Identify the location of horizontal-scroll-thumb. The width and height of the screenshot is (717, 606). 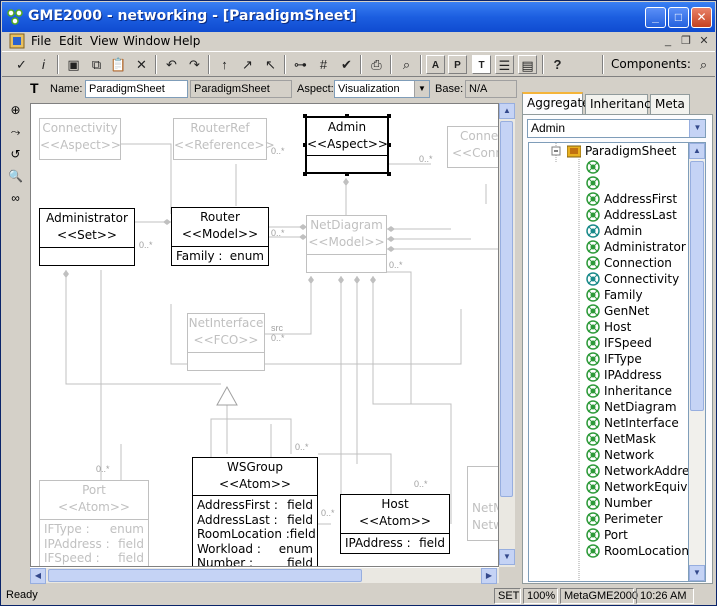
(205, 575).